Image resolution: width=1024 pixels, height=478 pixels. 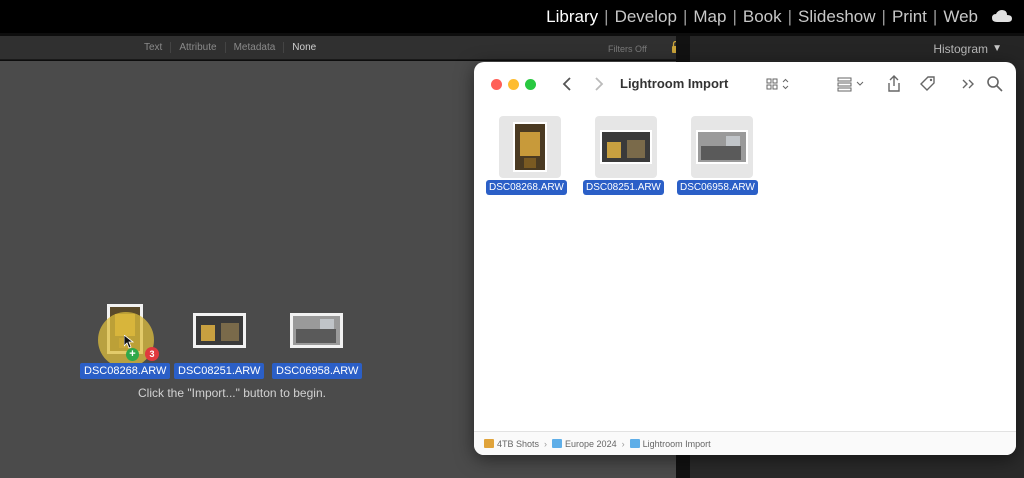 I want to click on collapse-triangle-icon: ▼, so click(x=997, y=48).